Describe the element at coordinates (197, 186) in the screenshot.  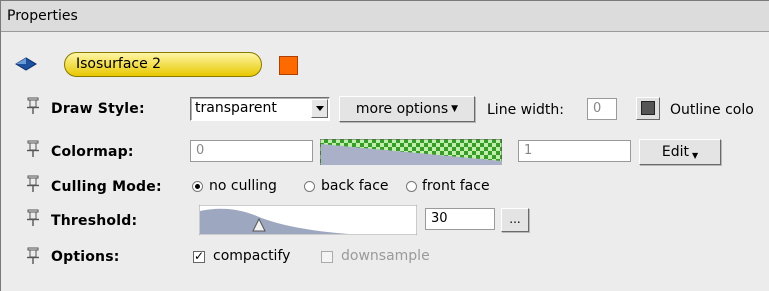
I see `no-culling-radio` at that location.